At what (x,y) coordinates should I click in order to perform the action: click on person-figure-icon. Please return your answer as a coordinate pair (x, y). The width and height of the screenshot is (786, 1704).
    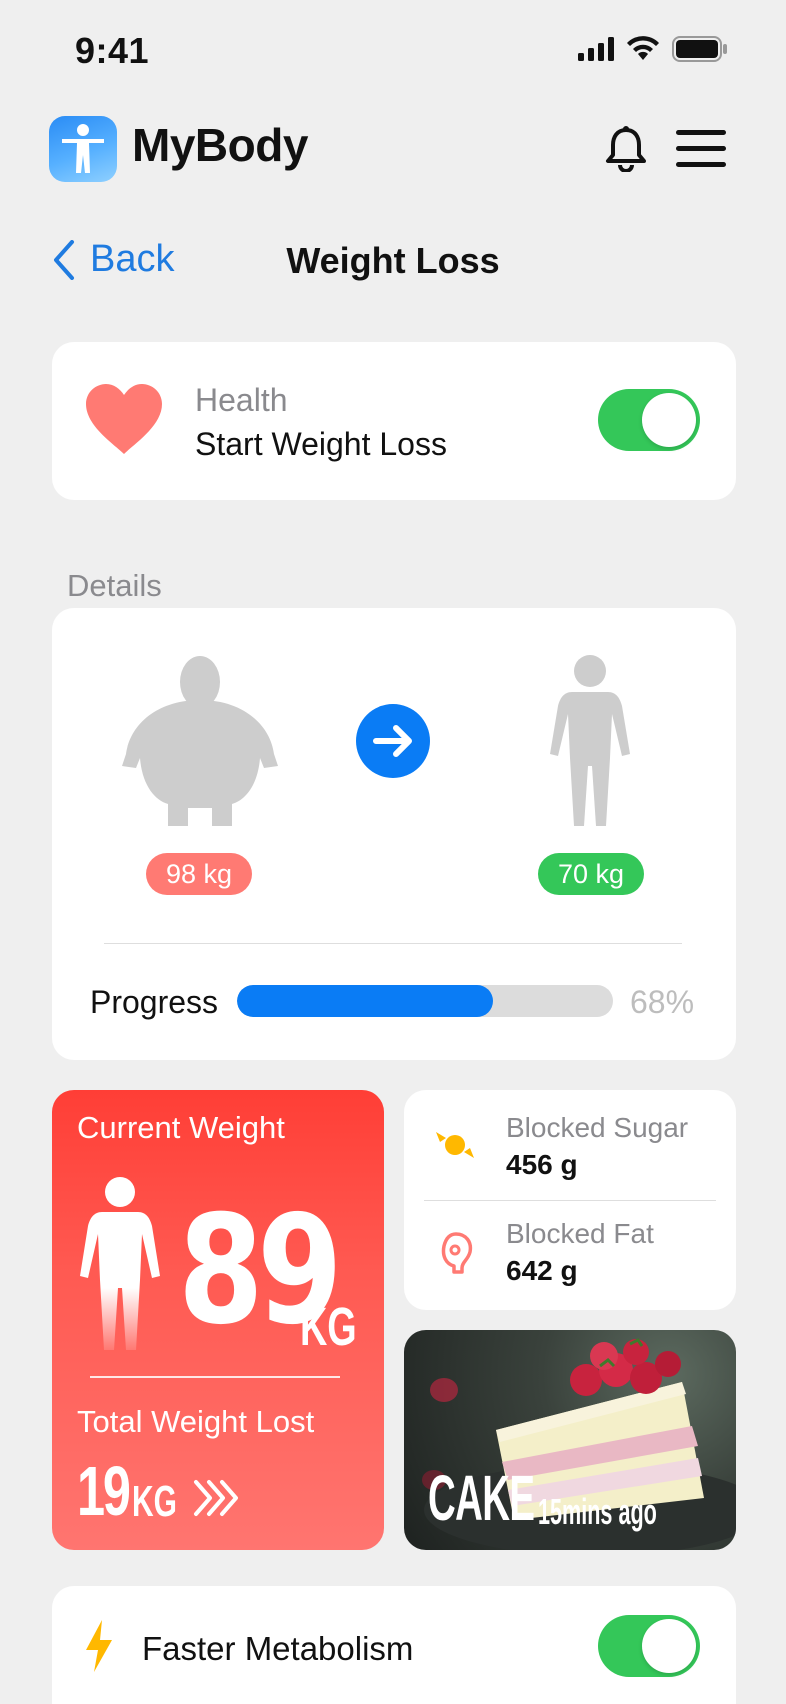
    Looking at the image, I should click on (83, 148).